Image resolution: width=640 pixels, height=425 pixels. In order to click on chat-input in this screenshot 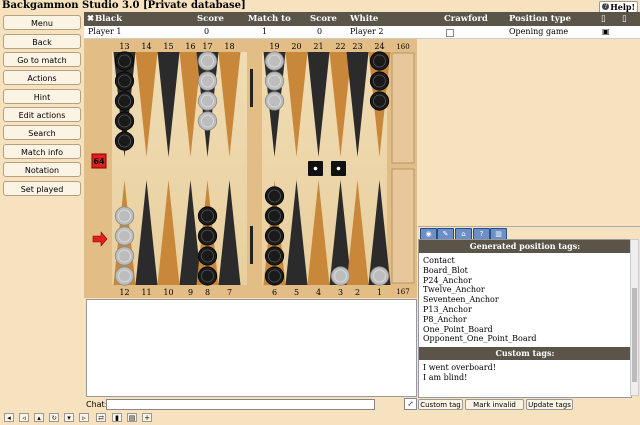, I will do `click(240, 404)`.